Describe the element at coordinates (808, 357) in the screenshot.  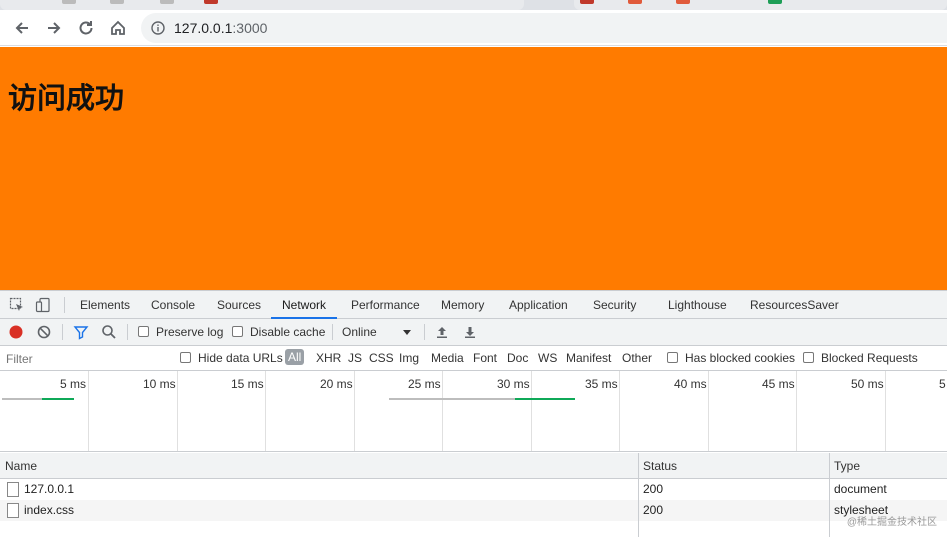
I see `blocked-requests-checkbox` at that location.